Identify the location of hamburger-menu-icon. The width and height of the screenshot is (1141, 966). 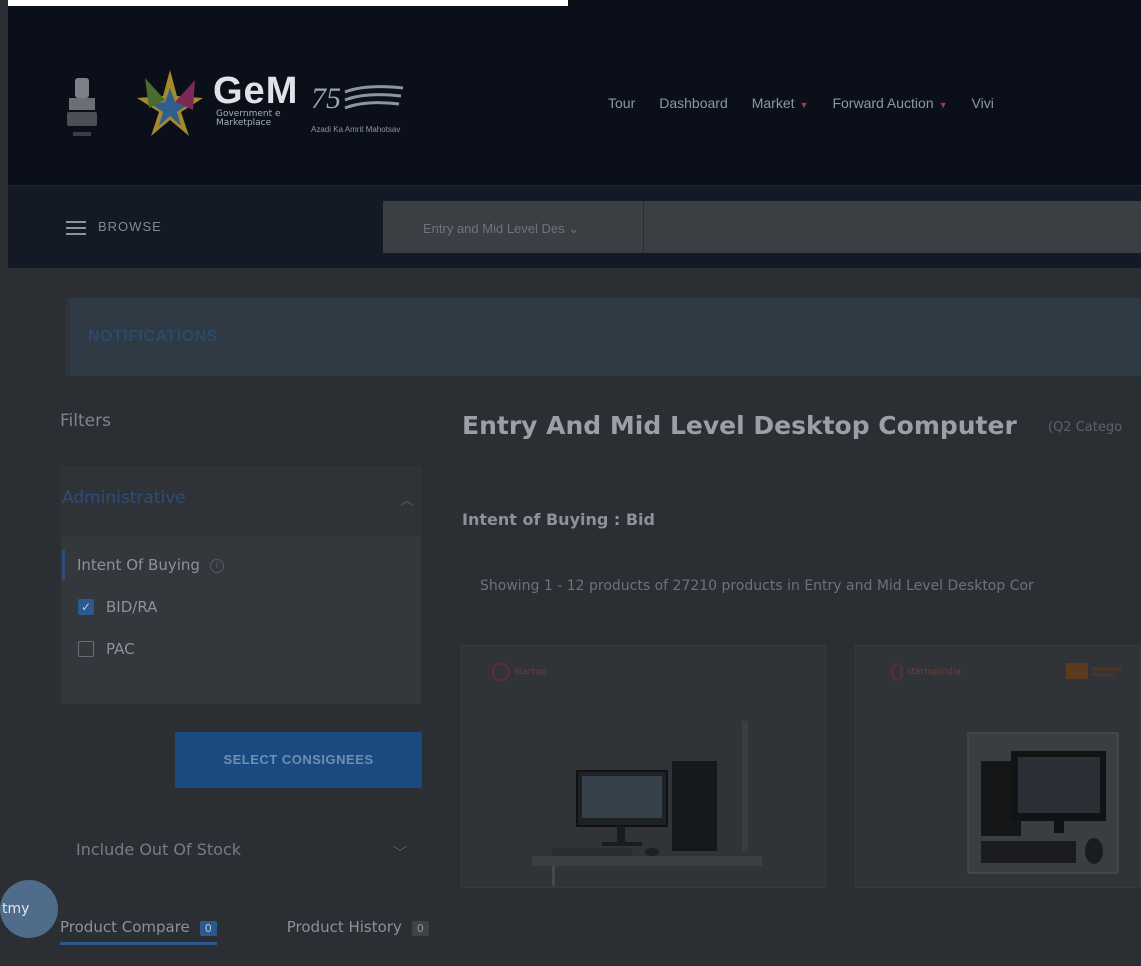
(76, 228).